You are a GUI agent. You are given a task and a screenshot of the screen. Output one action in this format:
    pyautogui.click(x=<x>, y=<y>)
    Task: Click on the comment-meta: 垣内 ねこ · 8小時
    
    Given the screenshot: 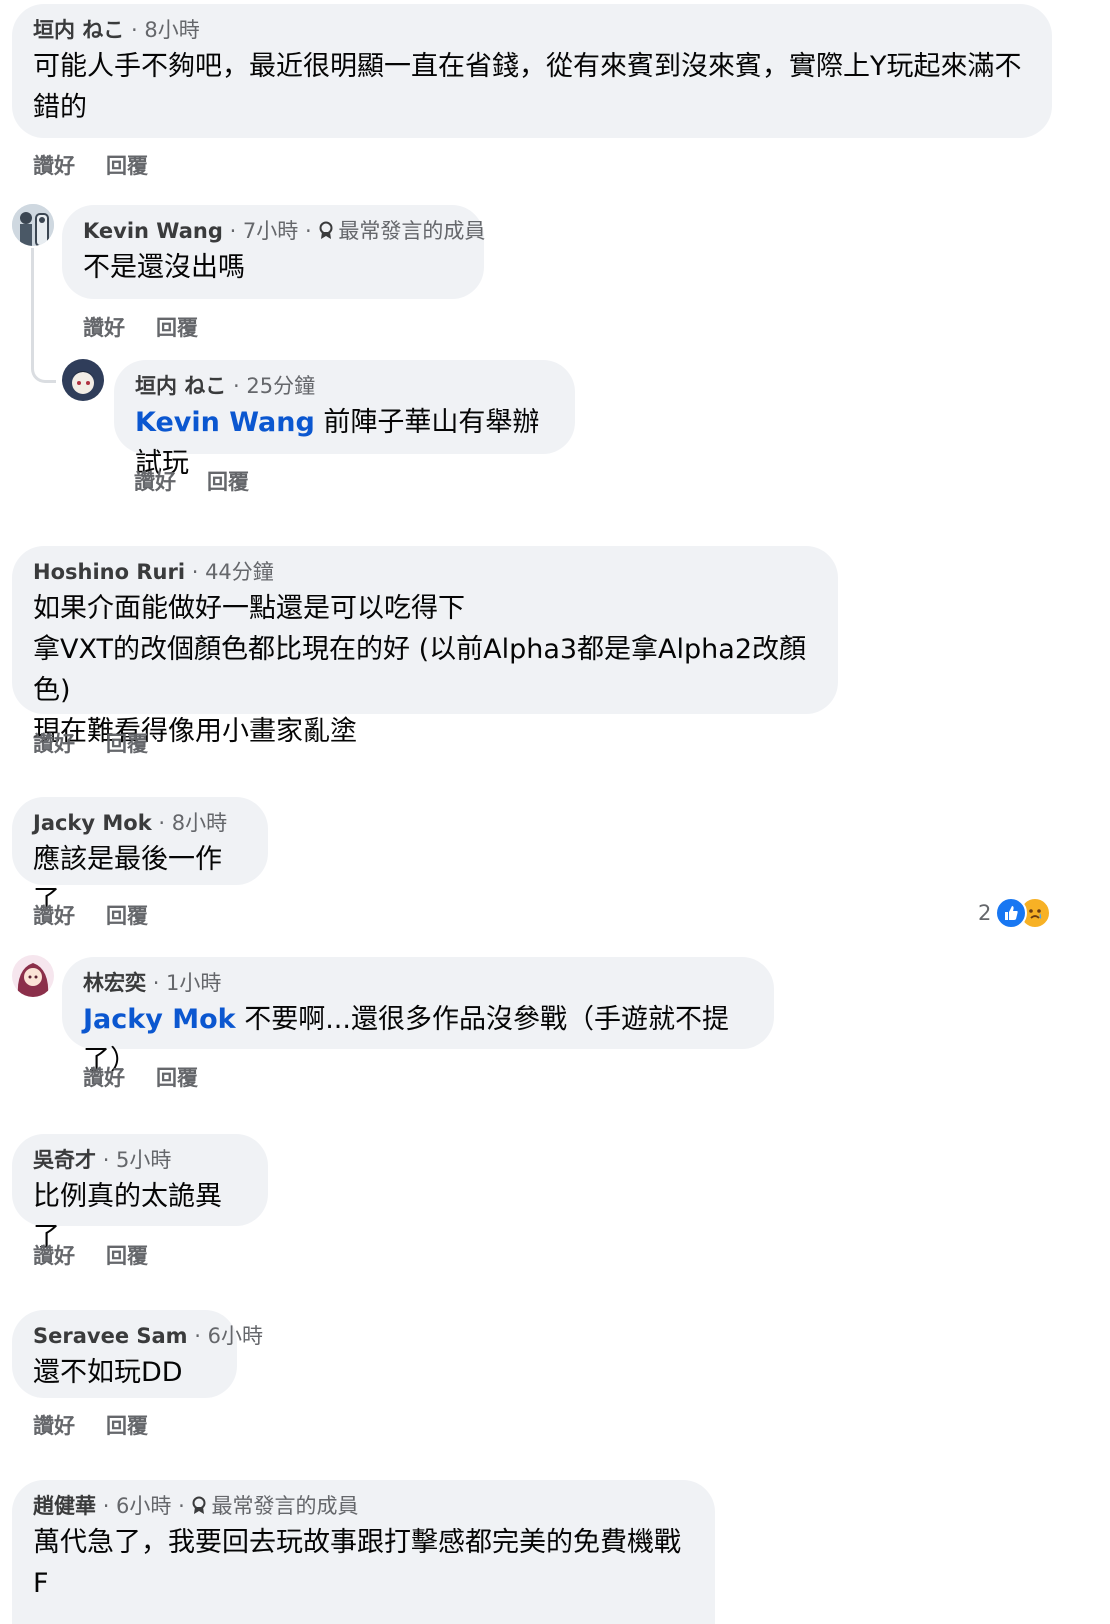 What is the action you would take?
    pyautogui.click(x=116, y=30)
    